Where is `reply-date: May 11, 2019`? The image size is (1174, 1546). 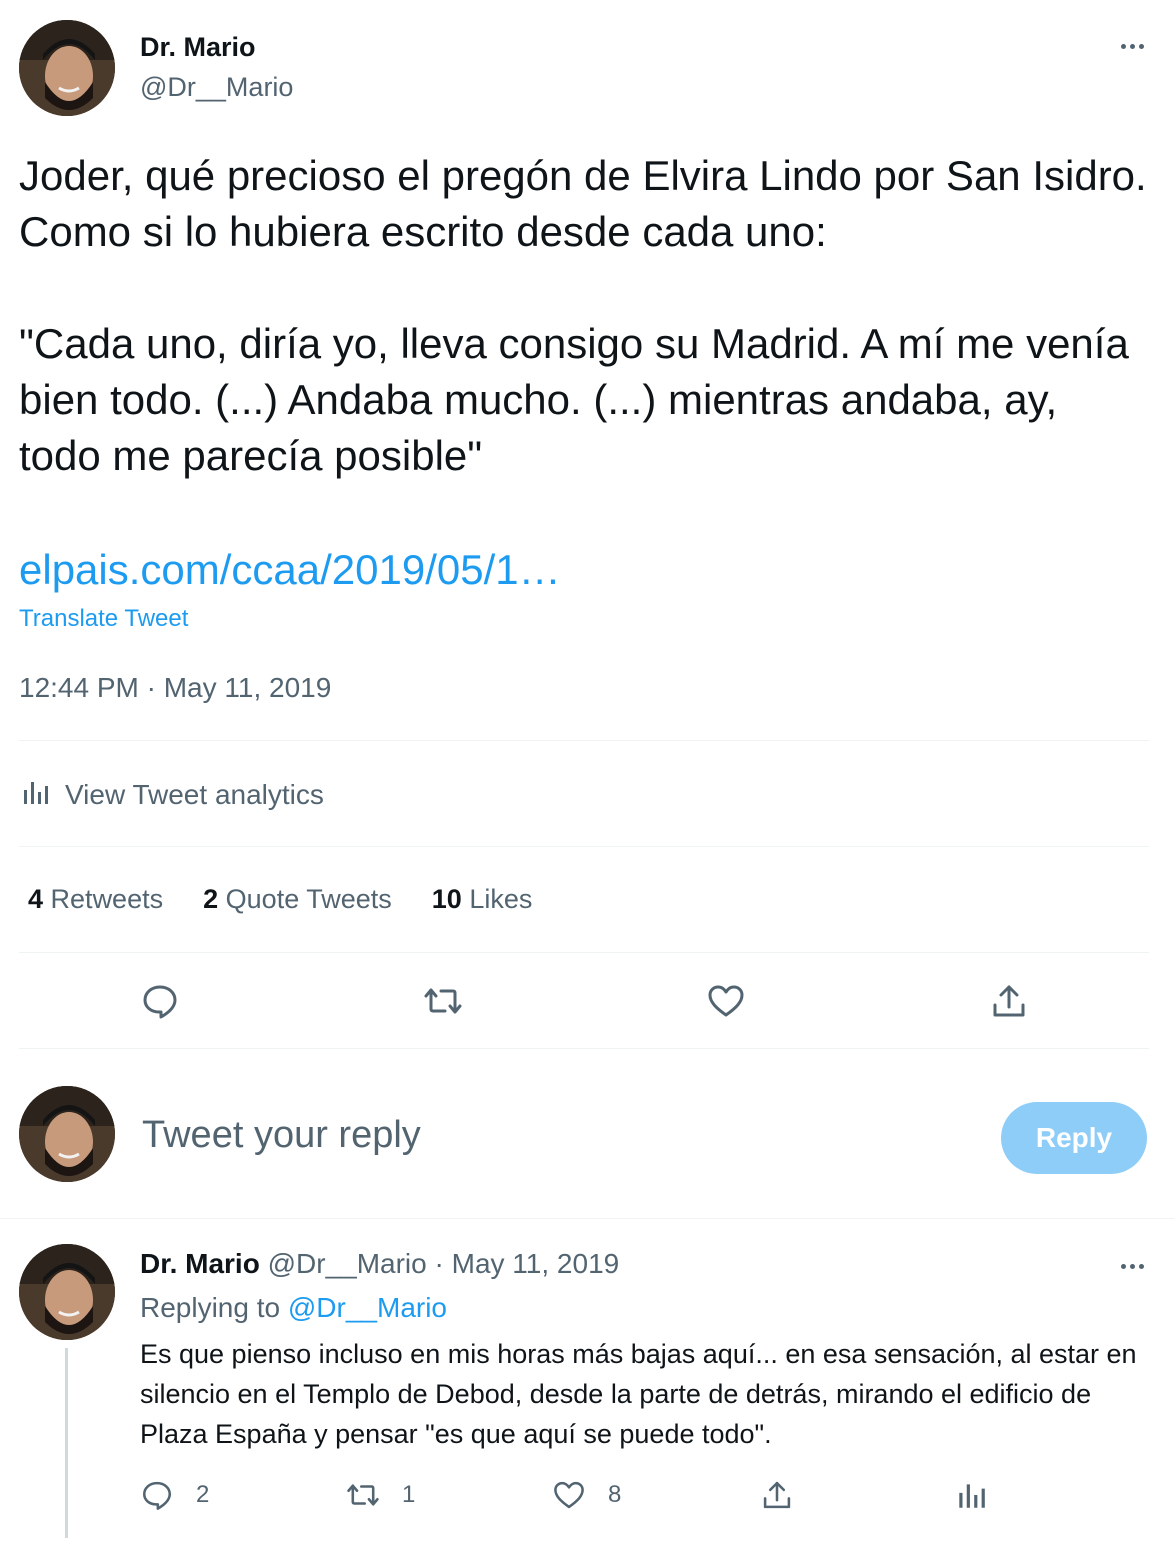 reply-date: May 11, 2019 is located at coordinates (536, 1263).